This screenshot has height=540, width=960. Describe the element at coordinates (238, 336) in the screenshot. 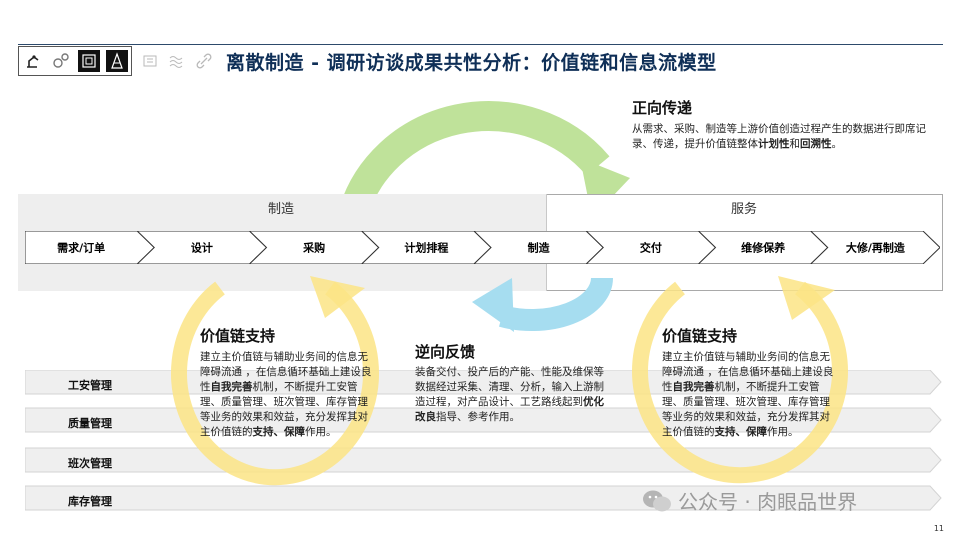

I see `support-left-heading: 价值链支持` at that location.